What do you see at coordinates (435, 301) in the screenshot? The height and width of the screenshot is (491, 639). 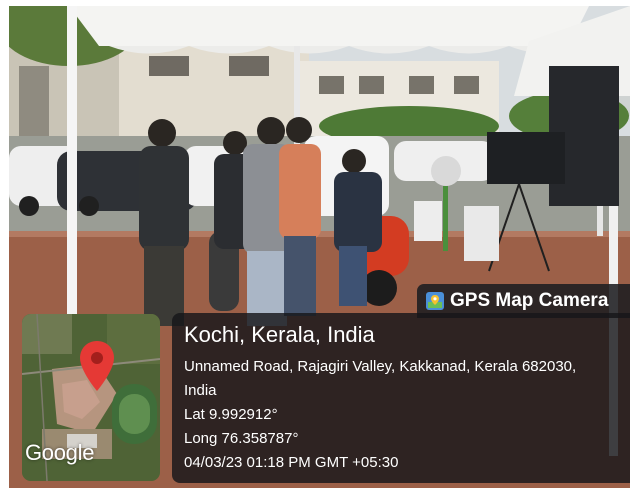 I see `map-pin-app-icon` at bounding box center [435, 301].